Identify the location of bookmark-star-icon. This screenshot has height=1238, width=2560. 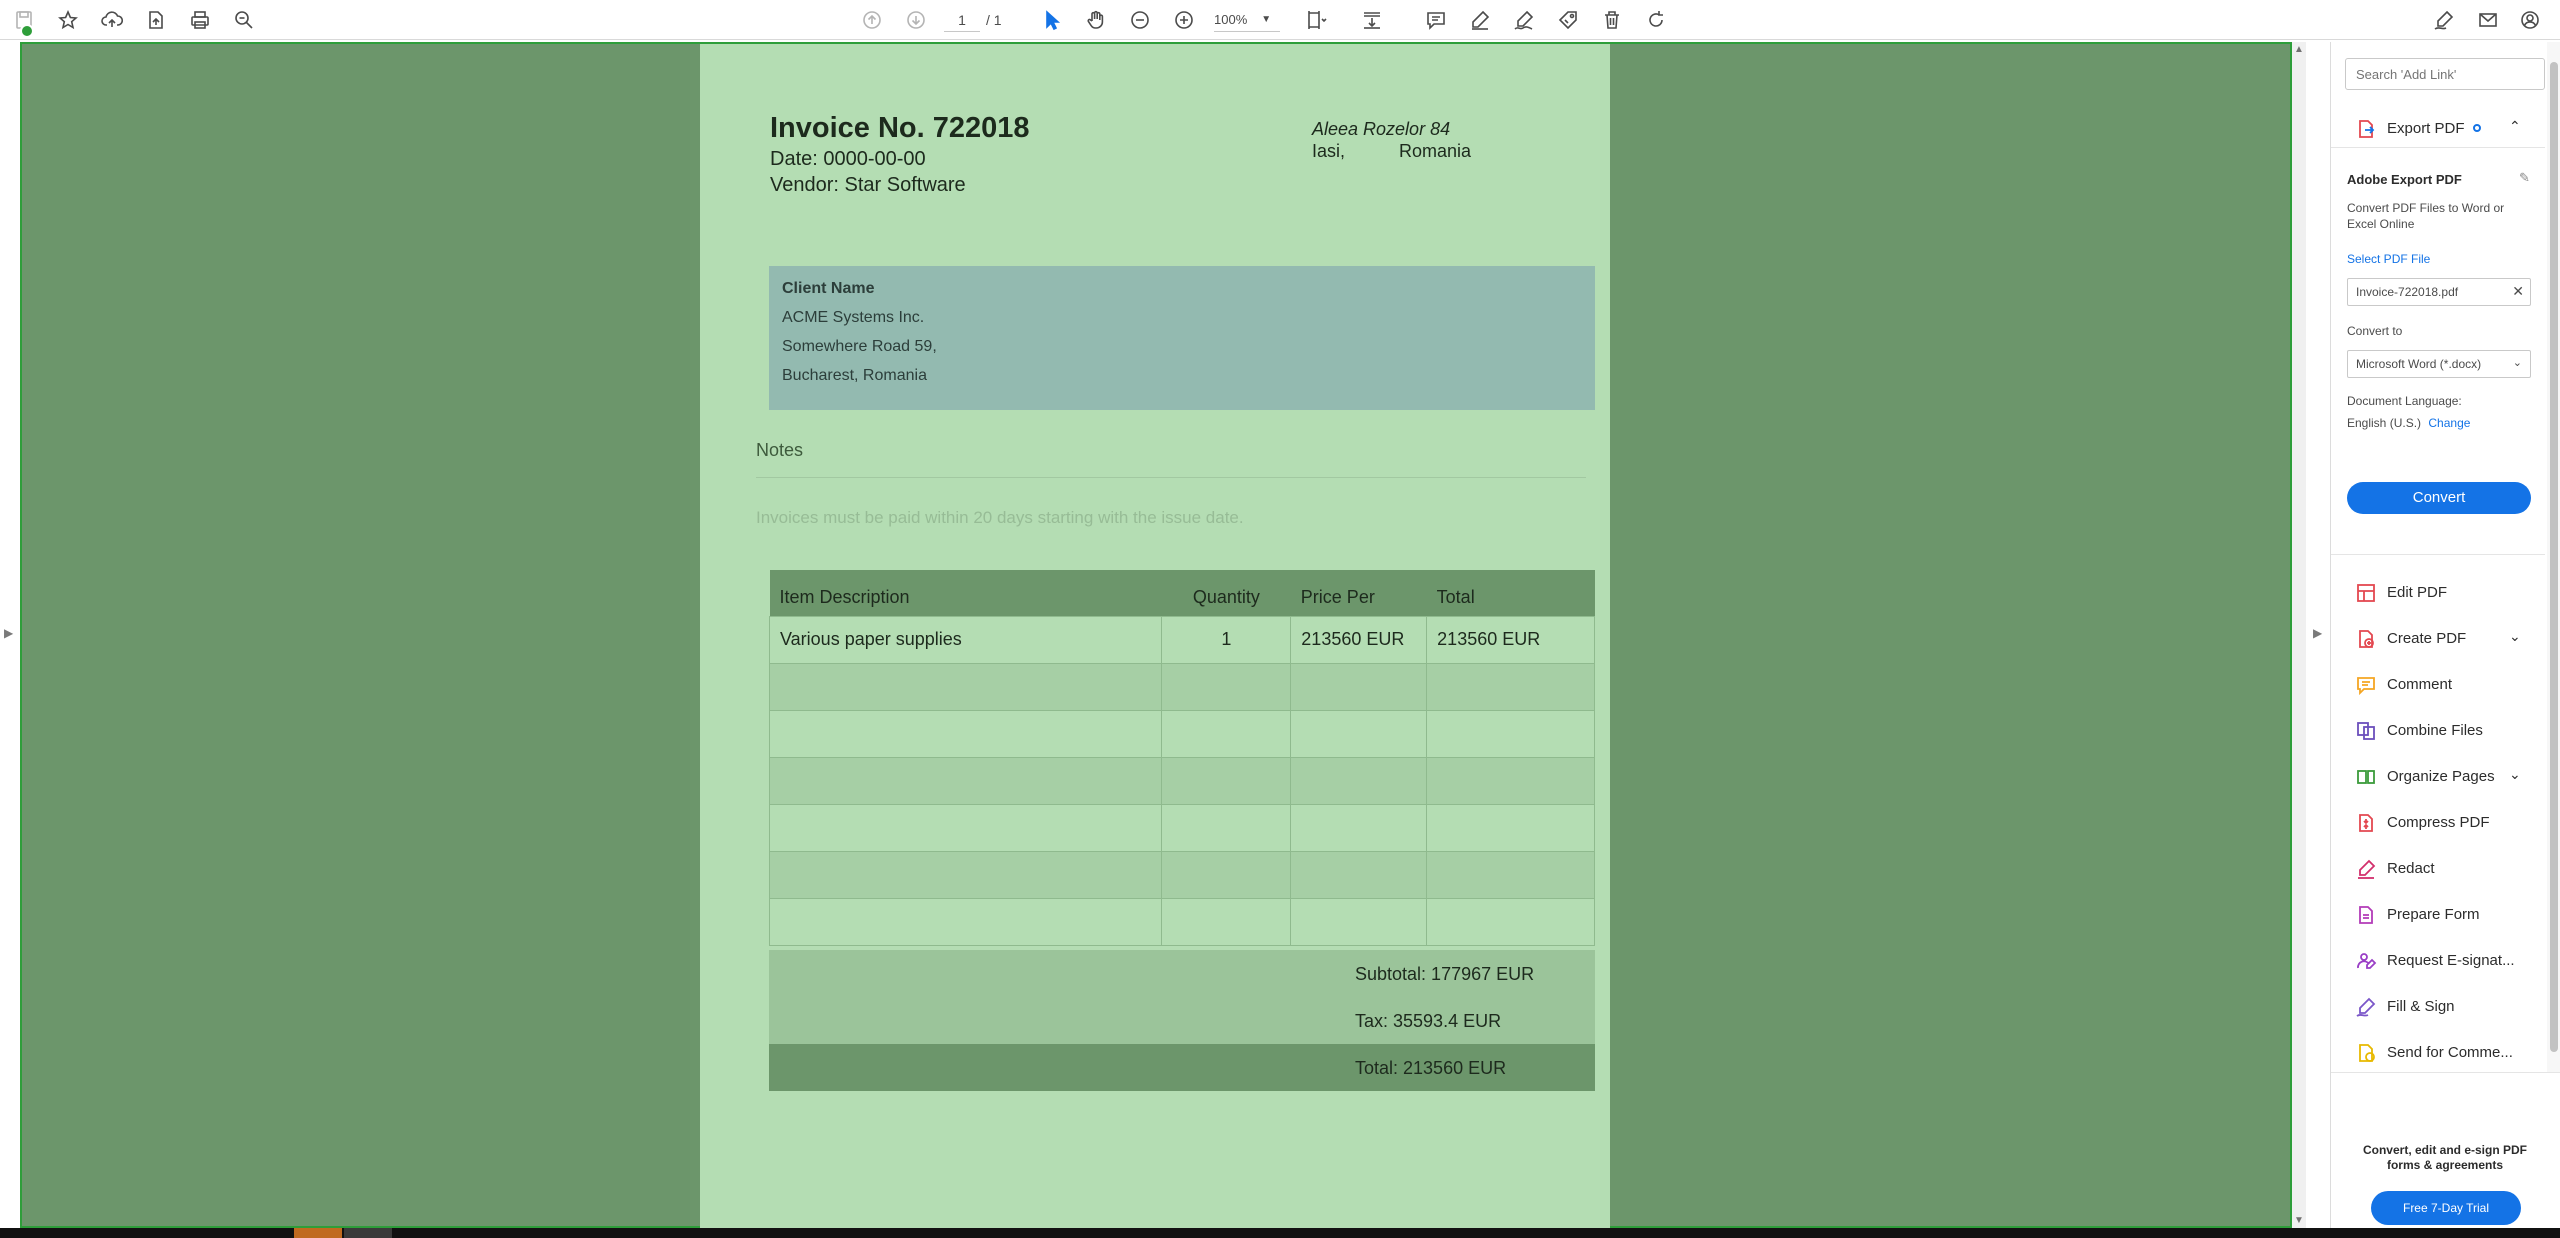
(68, 20).